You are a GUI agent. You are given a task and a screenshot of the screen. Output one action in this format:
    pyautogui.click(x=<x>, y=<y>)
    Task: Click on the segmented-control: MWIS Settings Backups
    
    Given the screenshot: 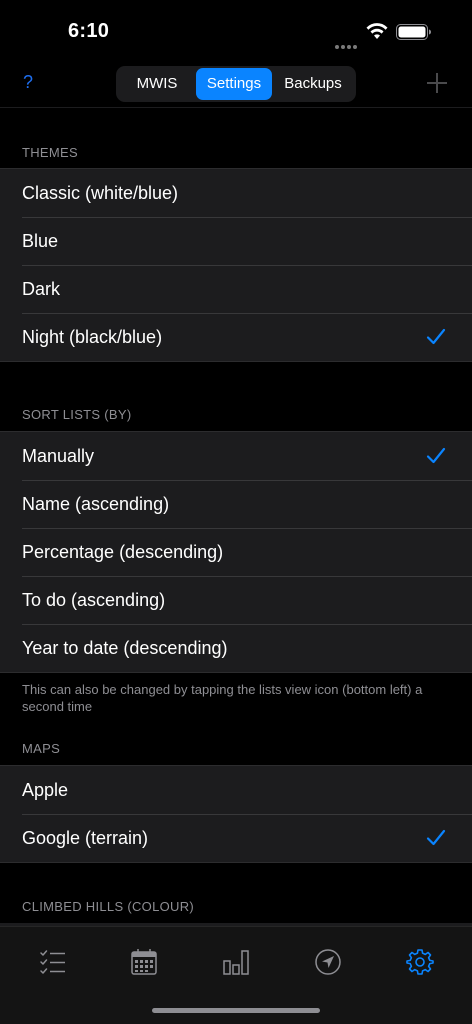 What is the action you would take?
    pyautogui.click(x=236, y=84)
    